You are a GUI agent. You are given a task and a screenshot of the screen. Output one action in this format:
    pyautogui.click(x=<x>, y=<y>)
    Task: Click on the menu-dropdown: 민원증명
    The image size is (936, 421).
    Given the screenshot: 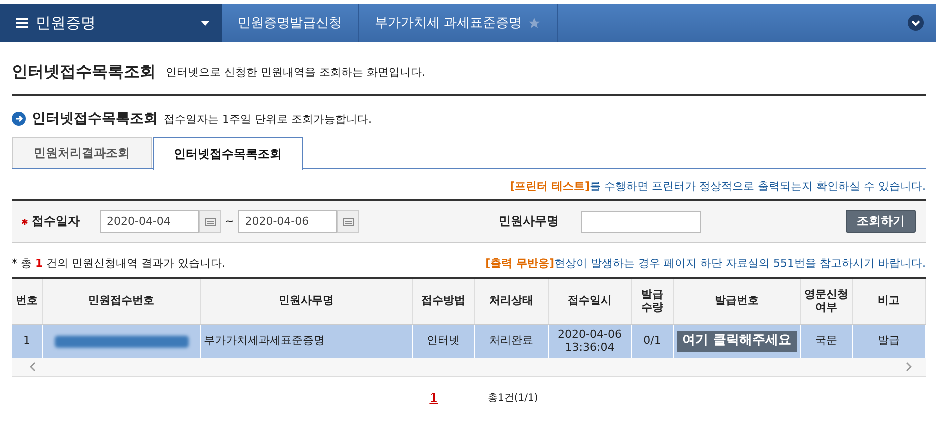 What is the action you would take?
    pyautogui.click(x=111, y=23)
    